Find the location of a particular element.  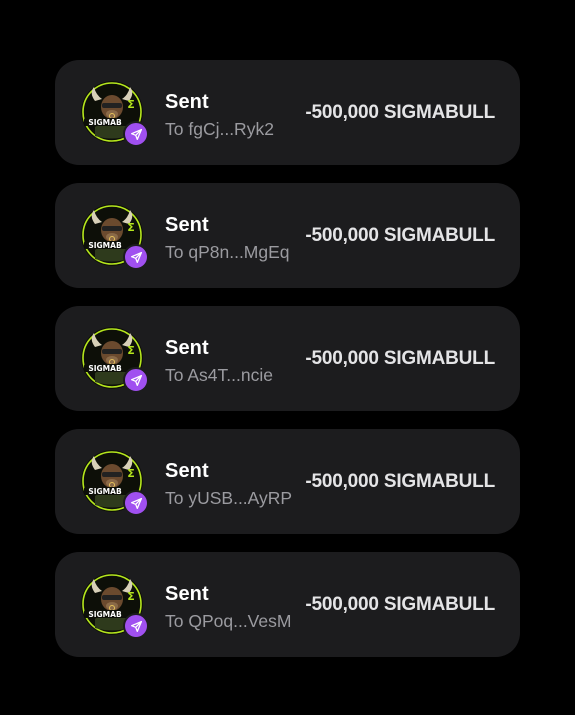

transaction-recipient: To QPoq...VesM is located at coordinates (228, 621).